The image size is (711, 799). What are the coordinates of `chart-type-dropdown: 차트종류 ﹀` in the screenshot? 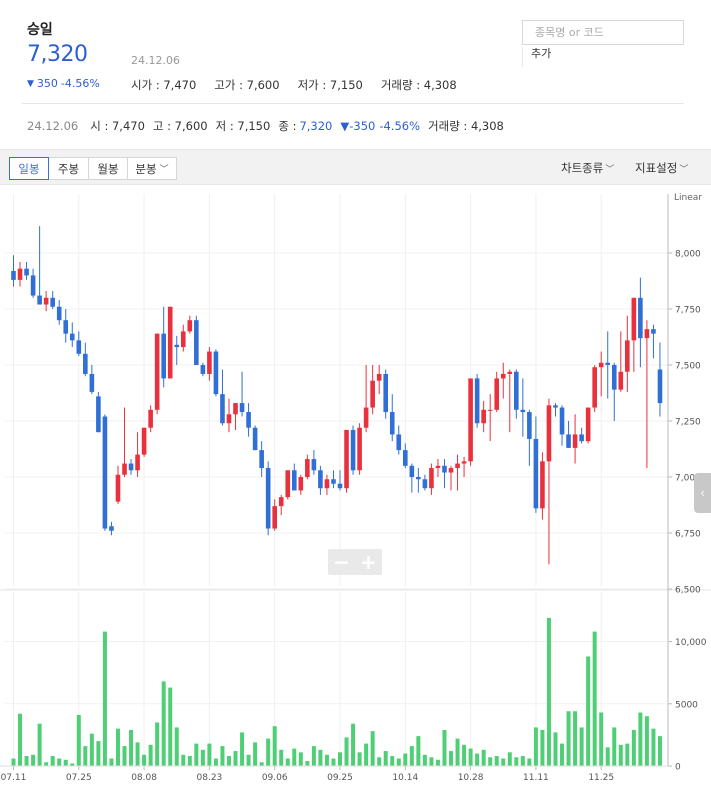 It's located at (587, 168).